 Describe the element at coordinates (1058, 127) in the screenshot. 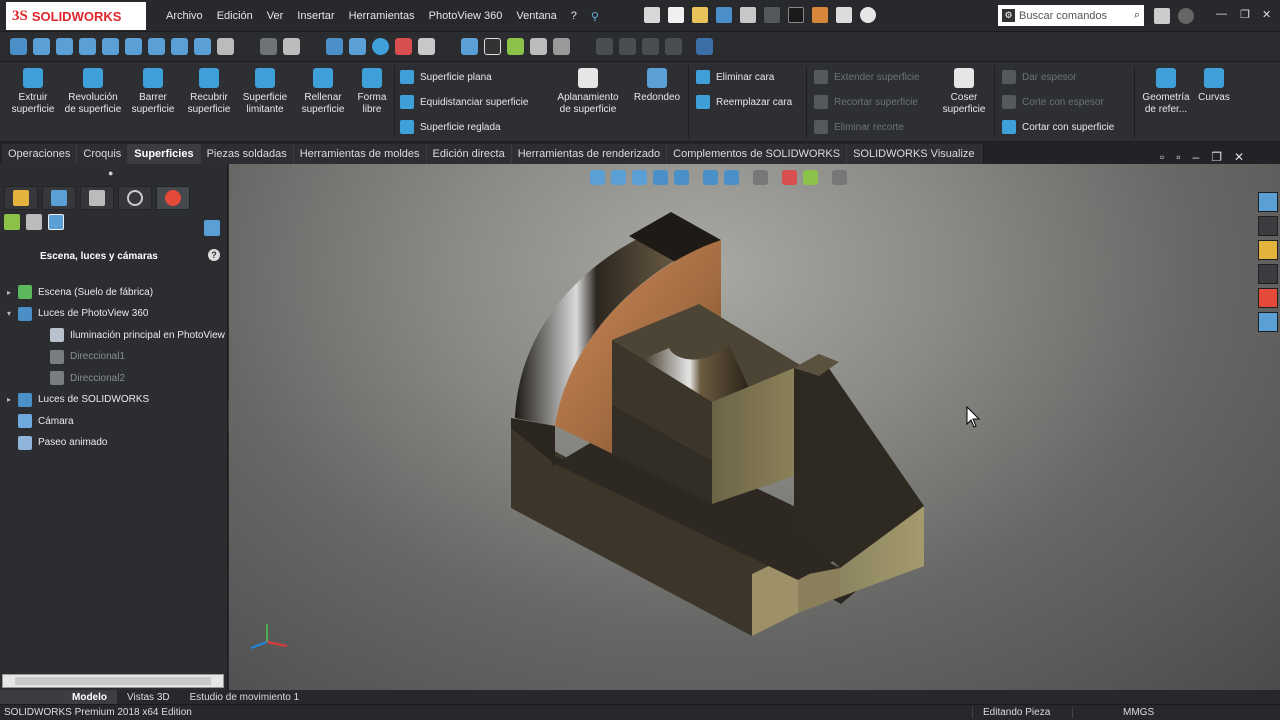

I see `surface-cut-button: Cortar con superficie` at that location.